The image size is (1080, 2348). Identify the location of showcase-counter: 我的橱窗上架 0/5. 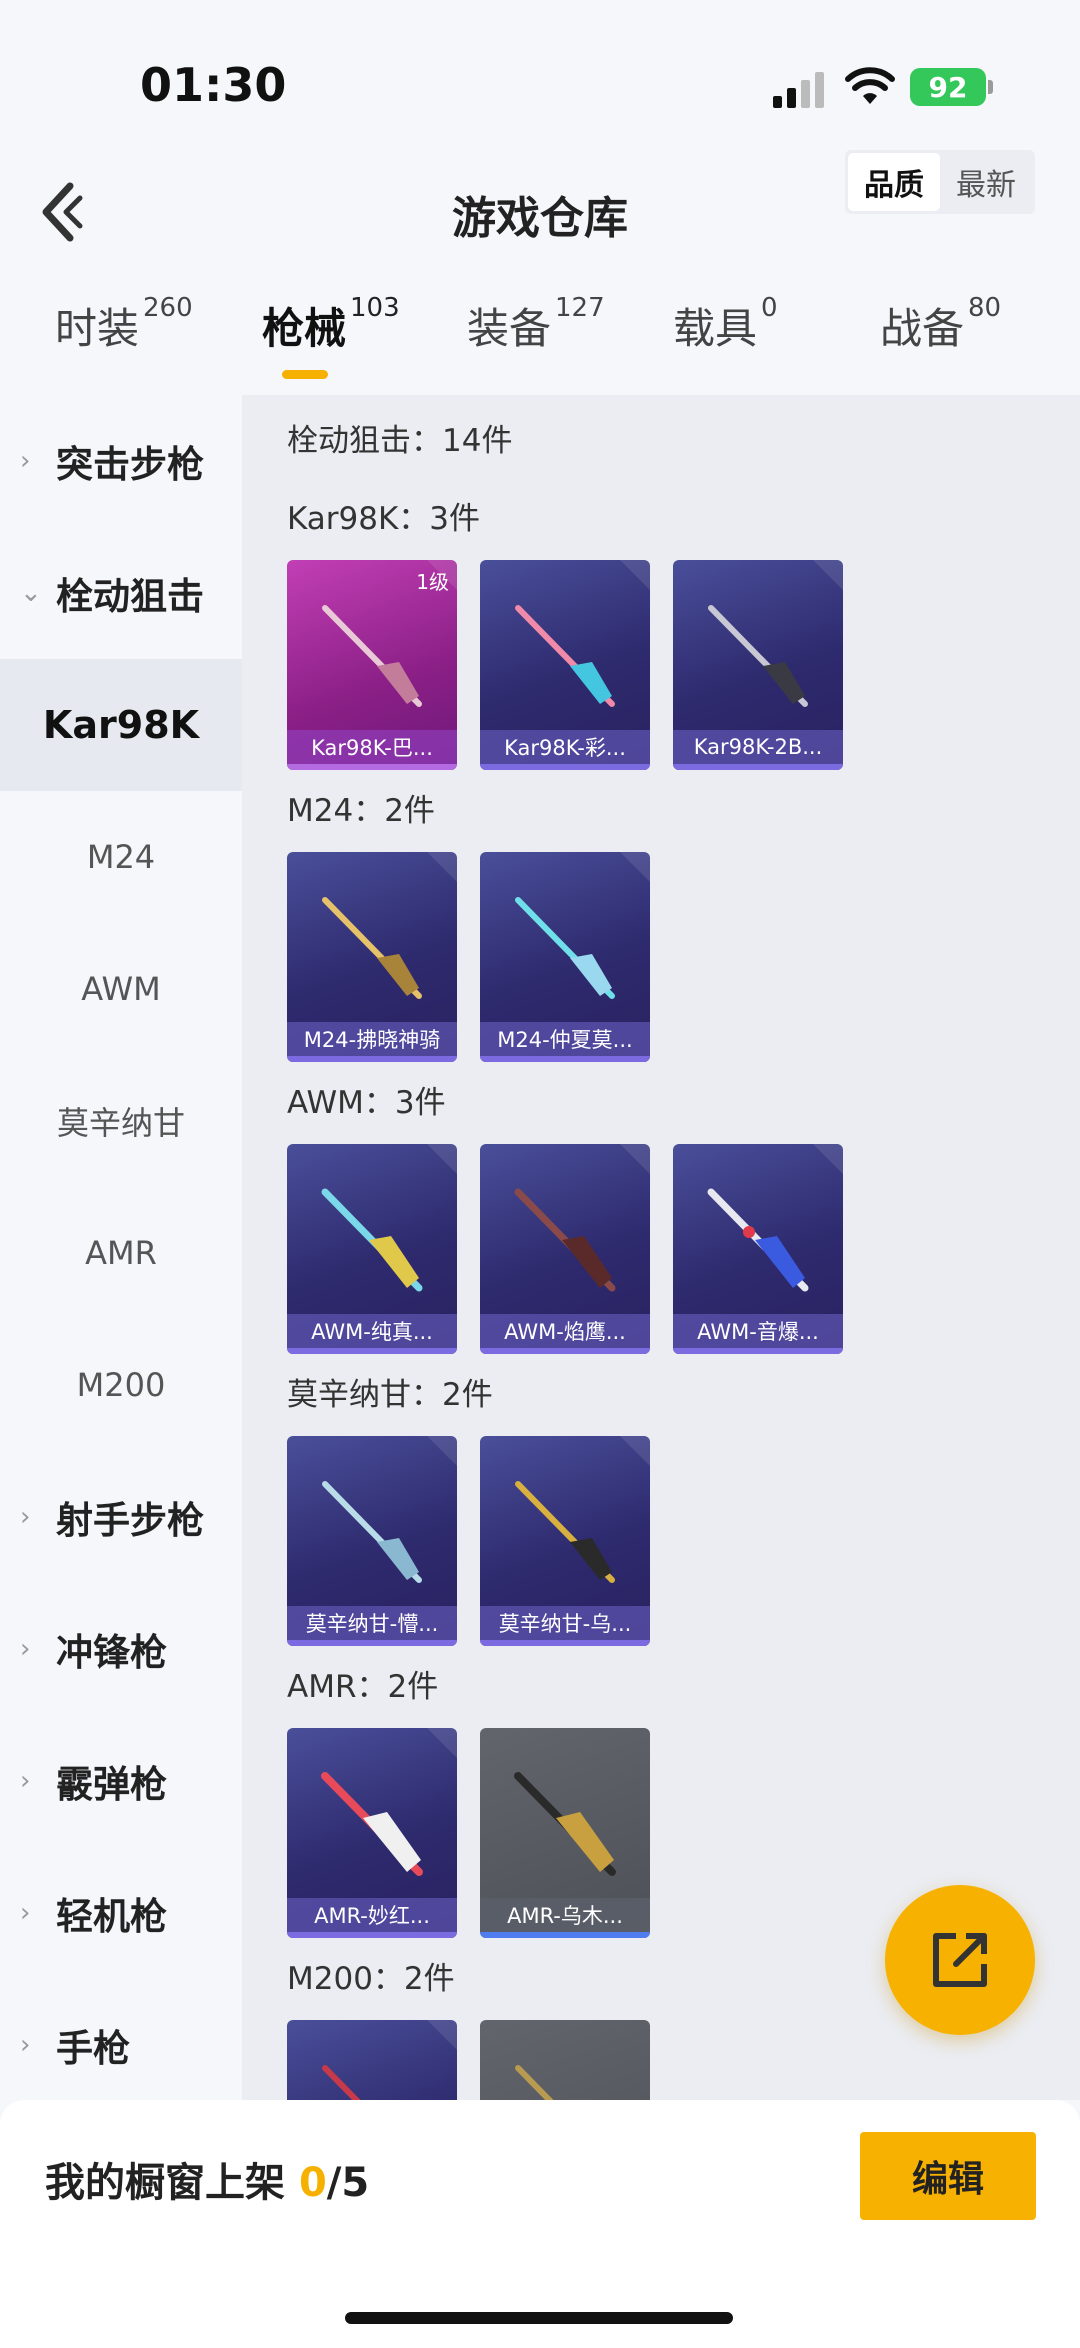
(207, 2179).